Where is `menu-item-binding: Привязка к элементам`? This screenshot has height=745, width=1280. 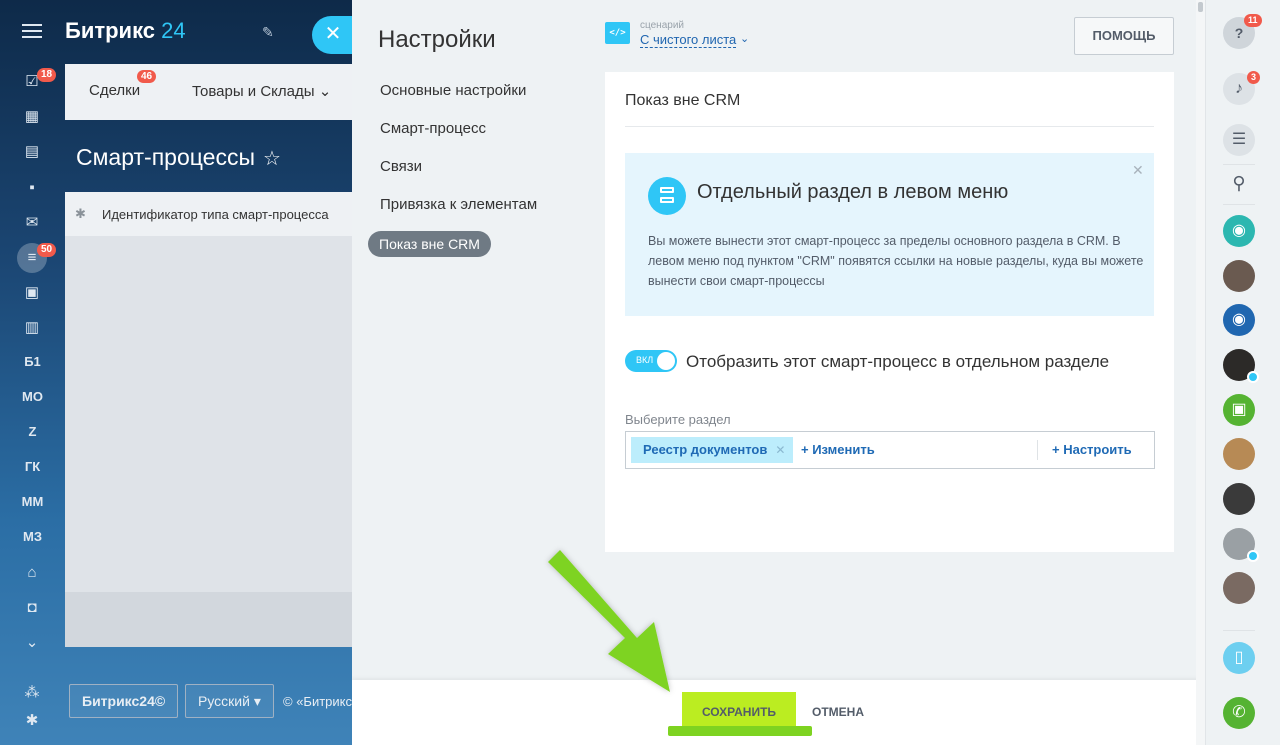
menu-item-binding: Привязка к элементам is located at coordinates (458, 204).